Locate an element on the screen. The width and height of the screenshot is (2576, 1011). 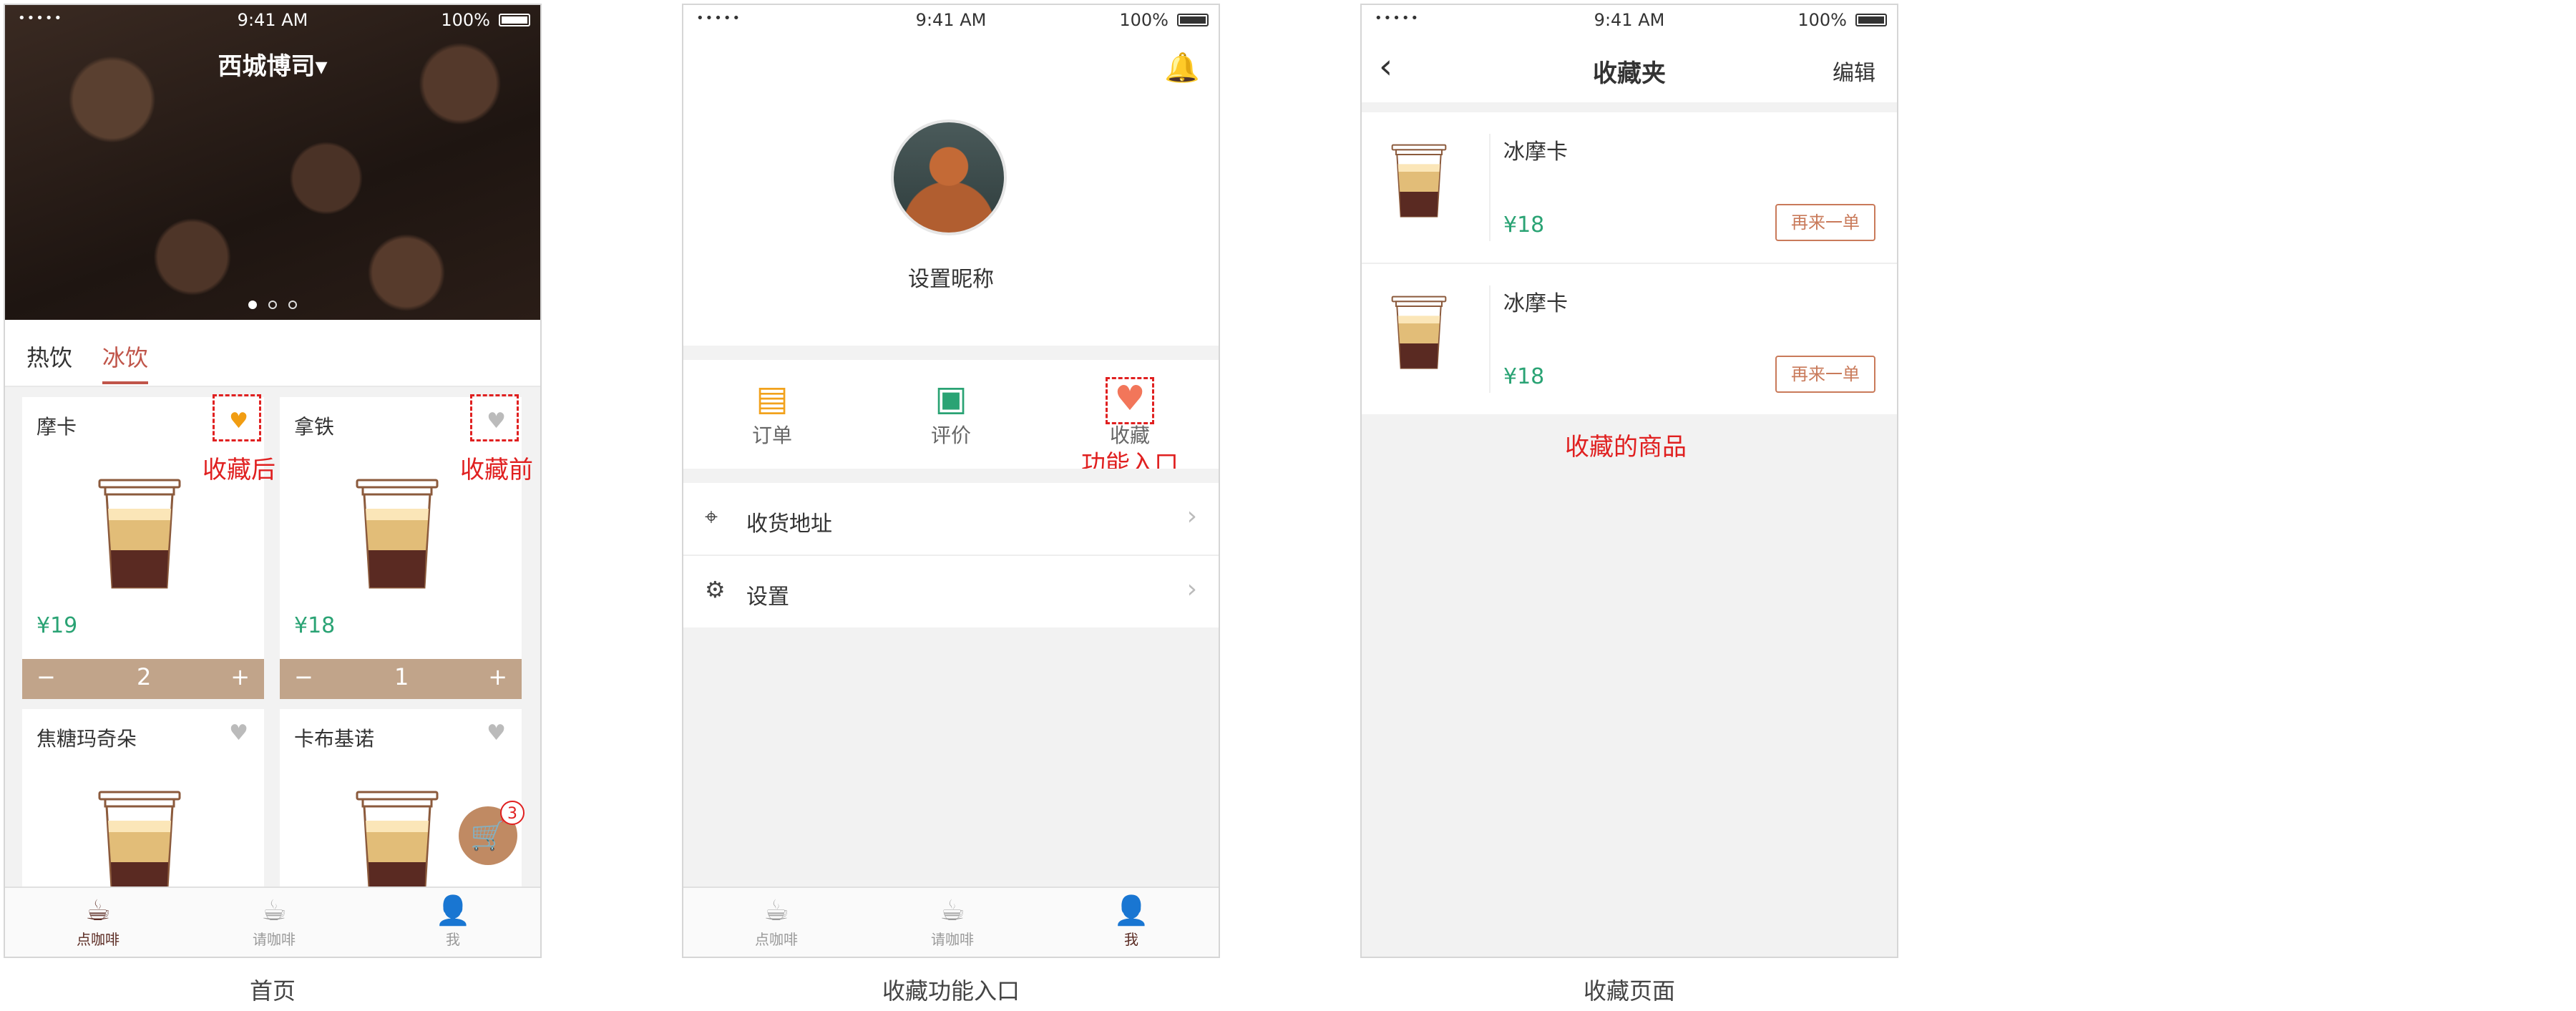
annotation-before: 收藏前 is located at coordinates (496, 470).